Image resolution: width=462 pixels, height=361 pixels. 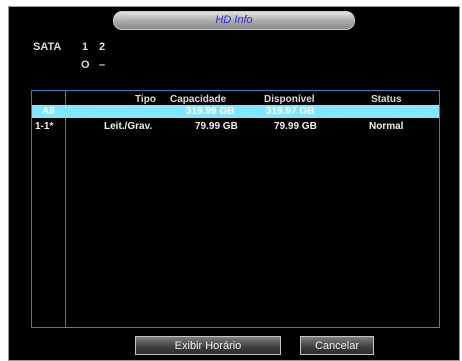 I want to click on row-disponivel: 79.99 GB, so click(x=295, y=126).